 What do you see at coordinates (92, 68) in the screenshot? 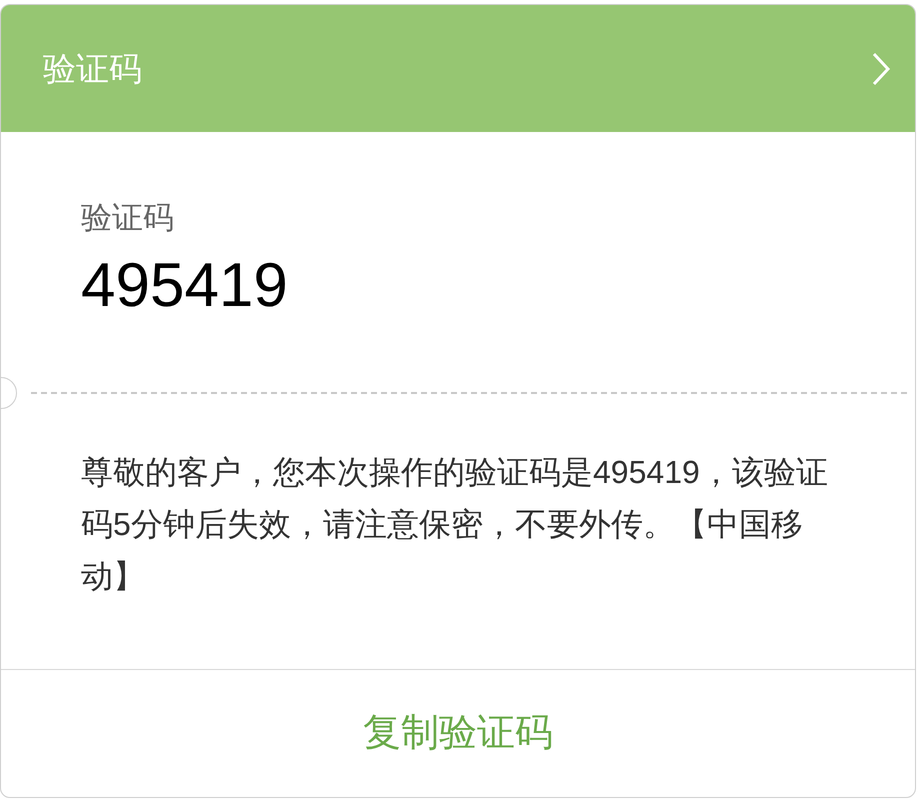
I see `header-title: 验证码` at bounding box center [92, 68].